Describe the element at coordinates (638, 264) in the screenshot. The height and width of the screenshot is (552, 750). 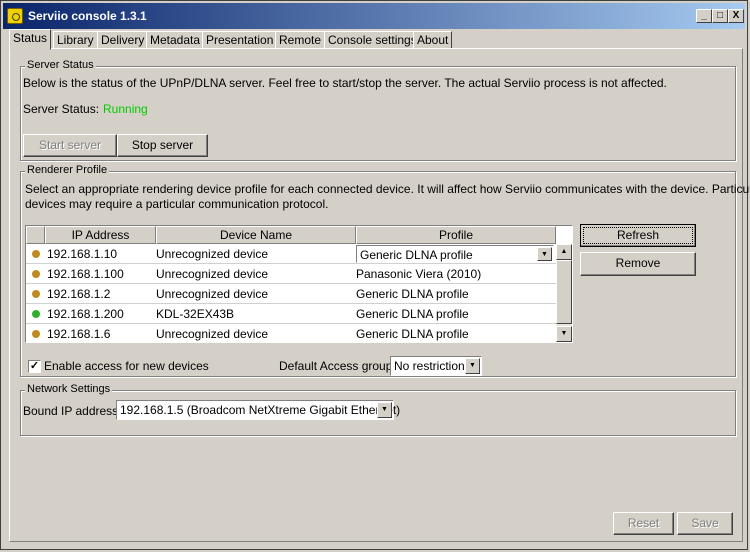
I see `remove-button: Remove` at that location.